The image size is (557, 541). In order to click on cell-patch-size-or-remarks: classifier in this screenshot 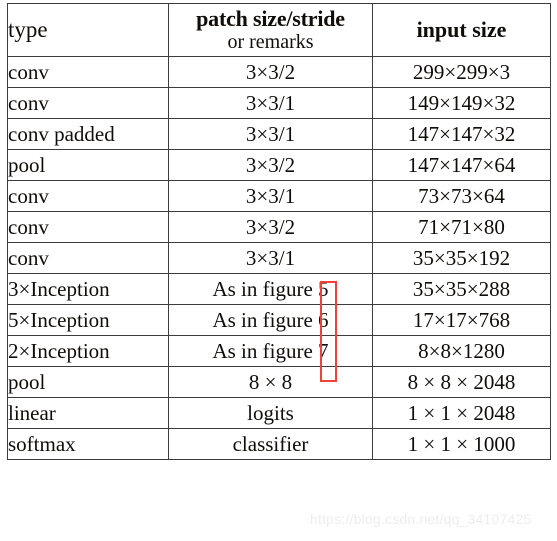, I will do `click(270, 444)`.